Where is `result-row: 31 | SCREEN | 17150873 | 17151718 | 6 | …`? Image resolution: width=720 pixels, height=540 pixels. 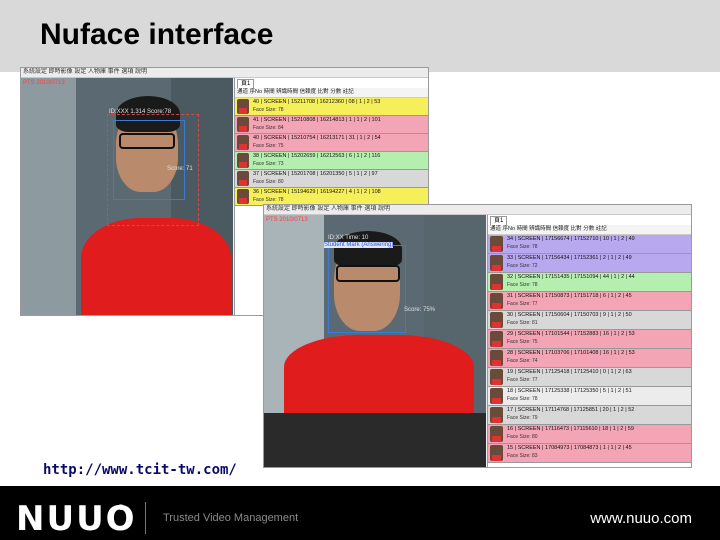
result-row: 31 | SCREEN | 17150873 | 17151718 | 6 | … is located at coordinates (589, 301).